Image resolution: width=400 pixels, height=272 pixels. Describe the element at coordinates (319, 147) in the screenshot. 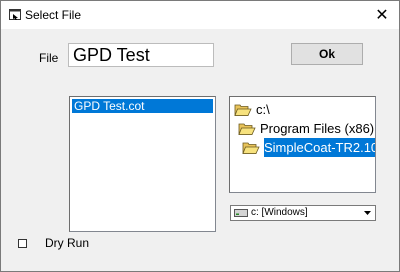

I see `directory-label: SimpleCoat-TR2.10` at that location.